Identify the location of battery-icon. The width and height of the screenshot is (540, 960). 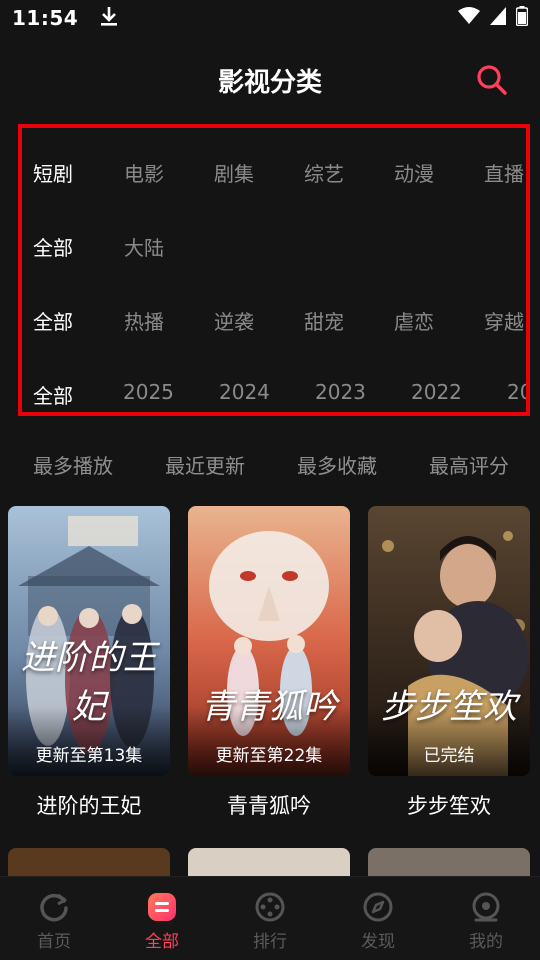
(522, 18).